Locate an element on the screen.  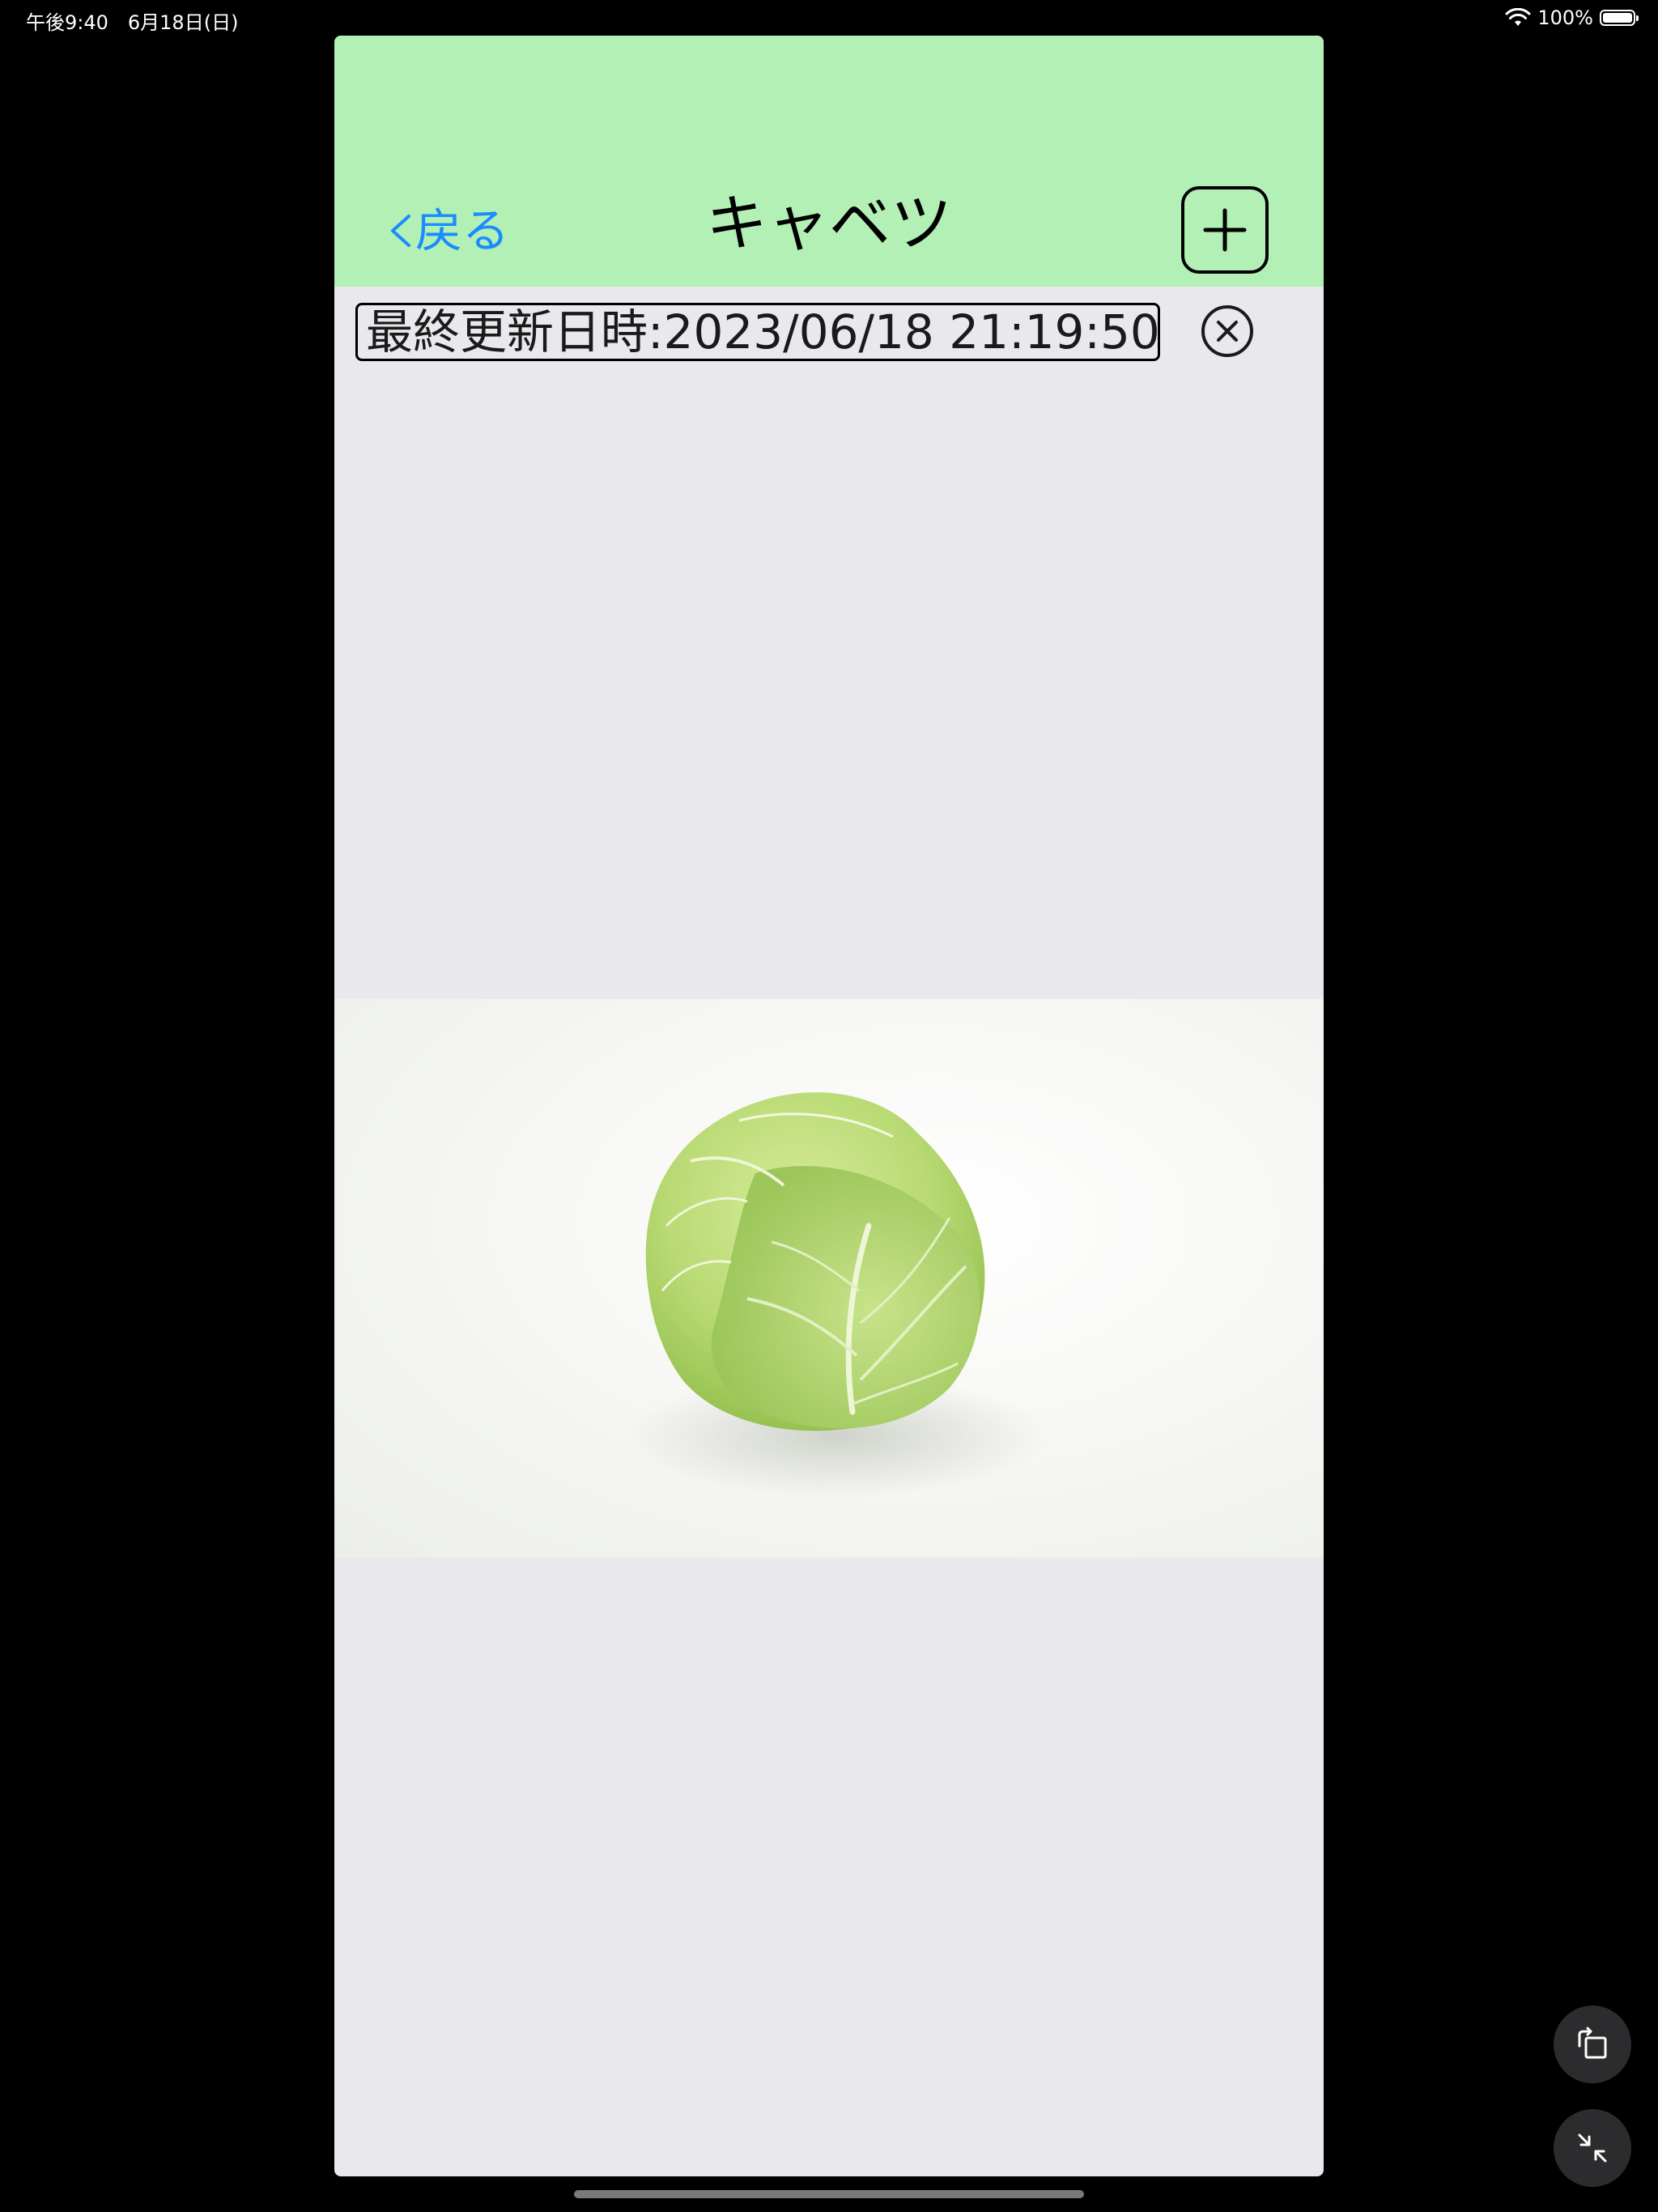
page-title: キャベツ is located at coordinates (829, 223).